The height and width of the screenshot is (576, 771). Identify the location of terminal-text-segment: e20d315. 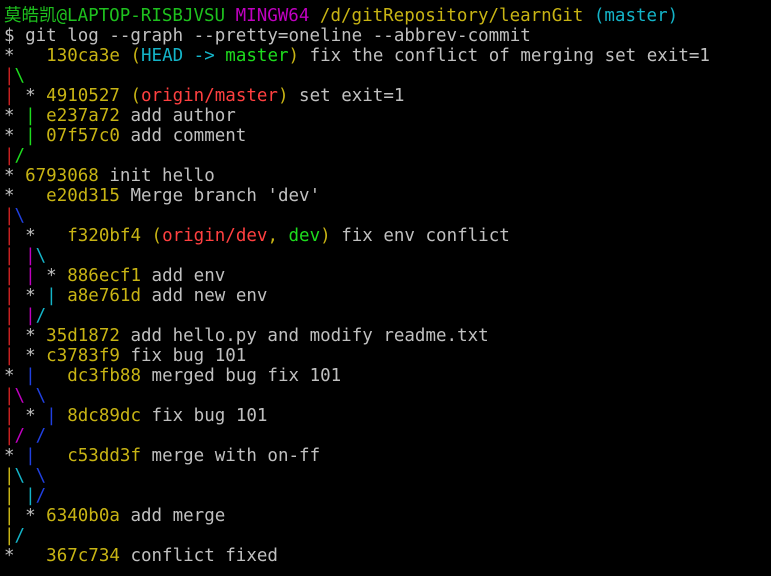
(88, 196).